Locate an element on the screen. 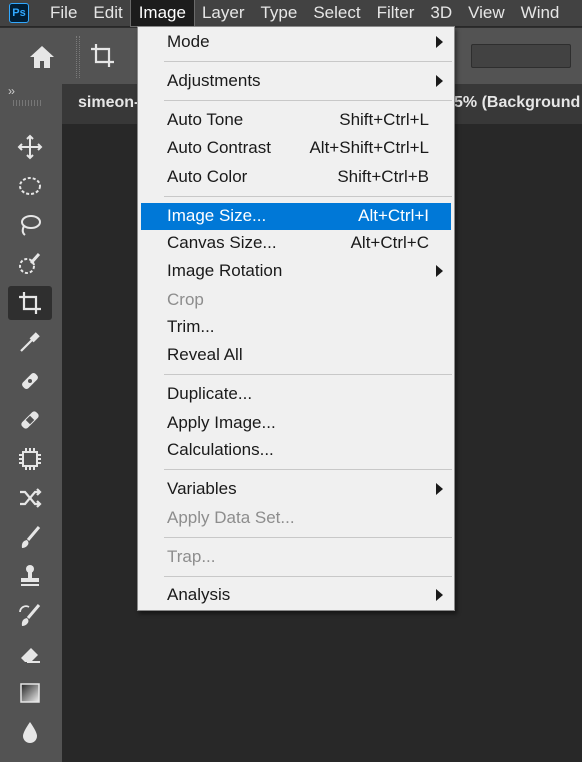 The image size is (582, 762). menu-edit: Edit is located at coordinates (107, 13).